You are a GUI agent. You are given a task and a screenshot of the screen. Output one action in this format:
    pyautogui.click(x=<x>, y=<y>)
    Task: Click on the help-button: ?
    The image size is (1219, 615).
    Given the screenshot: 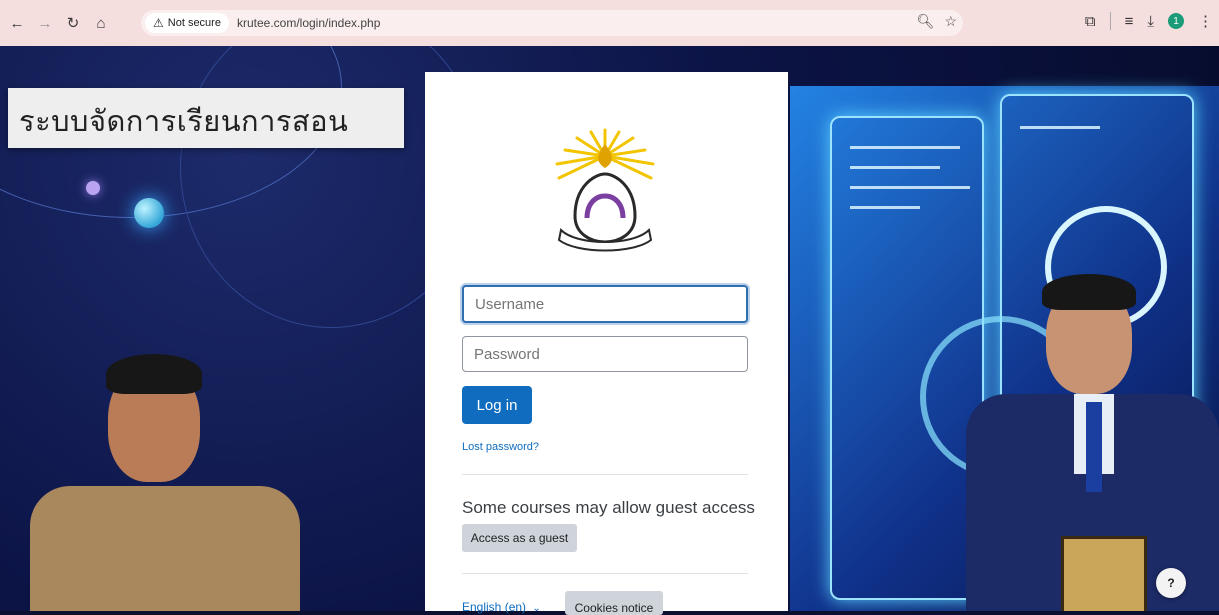 What is the action you would take?
    pyautogui.click(x=1171, y=583)
    